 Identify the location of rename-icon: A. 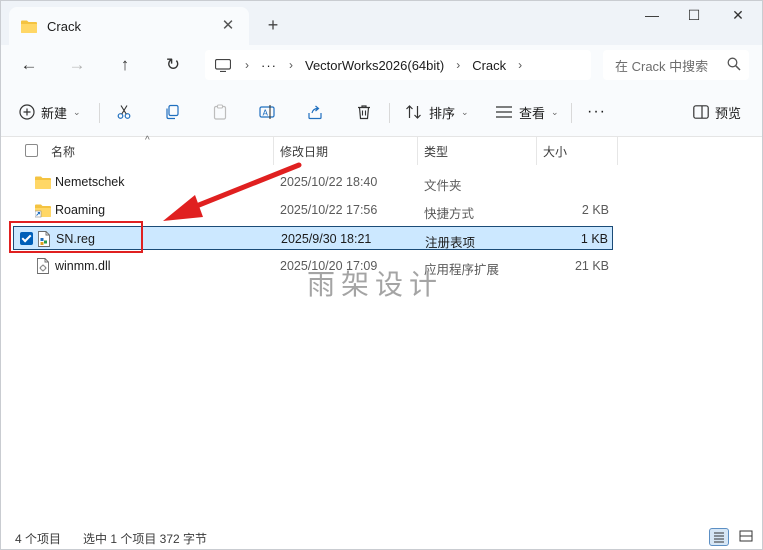
(267, 112).